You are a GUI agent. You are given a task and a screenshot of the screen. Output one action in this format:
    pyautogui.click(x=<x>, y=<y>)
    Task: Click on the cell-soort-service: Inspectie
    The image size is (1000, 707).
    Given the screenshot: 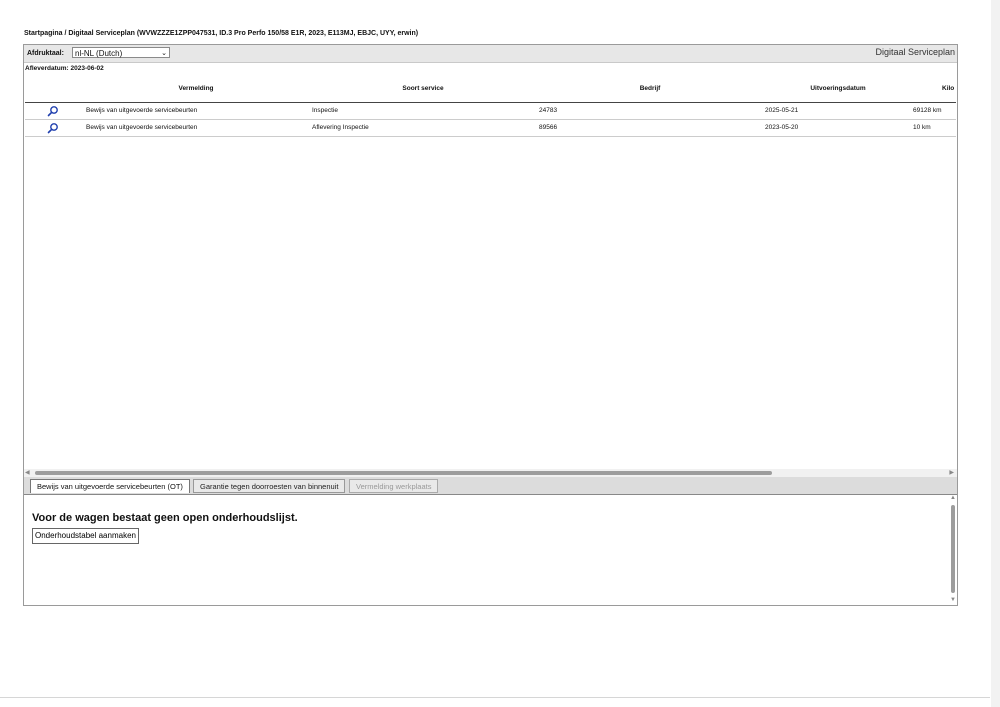 What is the action you would take?
    pyautogui.click(x=325, y=110)
    